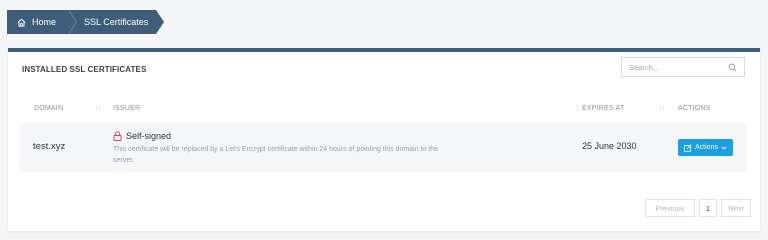 This screenshot has height=240, width=768. I want to click on breadcrumb-home: Home, so click(42, 22).